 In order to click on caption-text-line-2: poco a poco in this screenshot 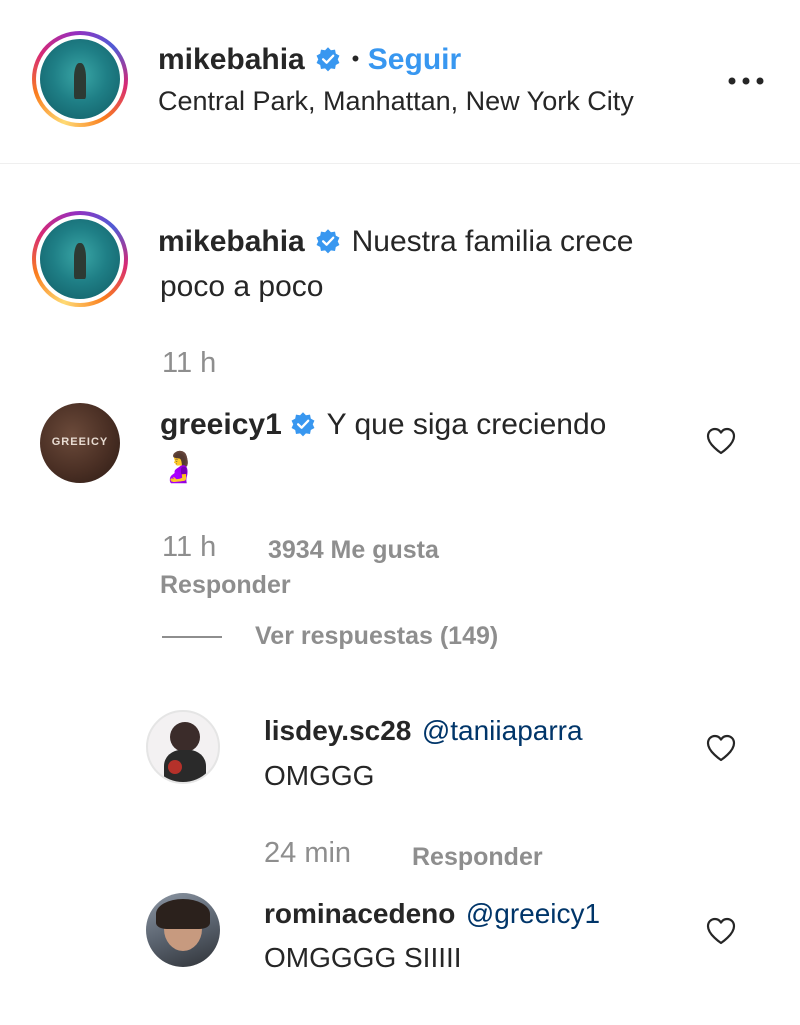, I will do `click(242, 286)`.